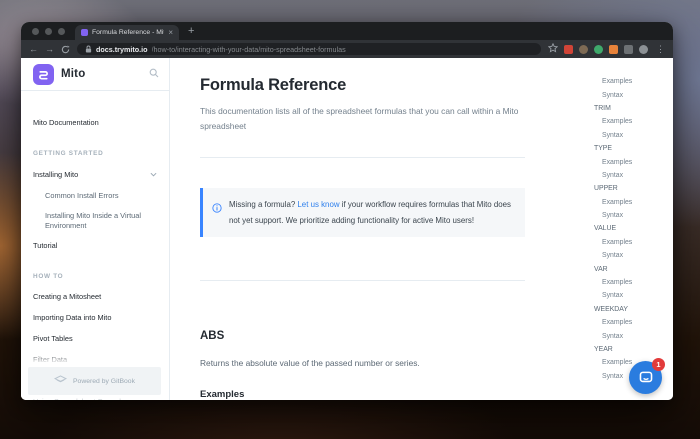 Image resolution: width=700 pixels, height=439 pixels. I want to click on toc-item: WEEKDAY, so click(609, 309).